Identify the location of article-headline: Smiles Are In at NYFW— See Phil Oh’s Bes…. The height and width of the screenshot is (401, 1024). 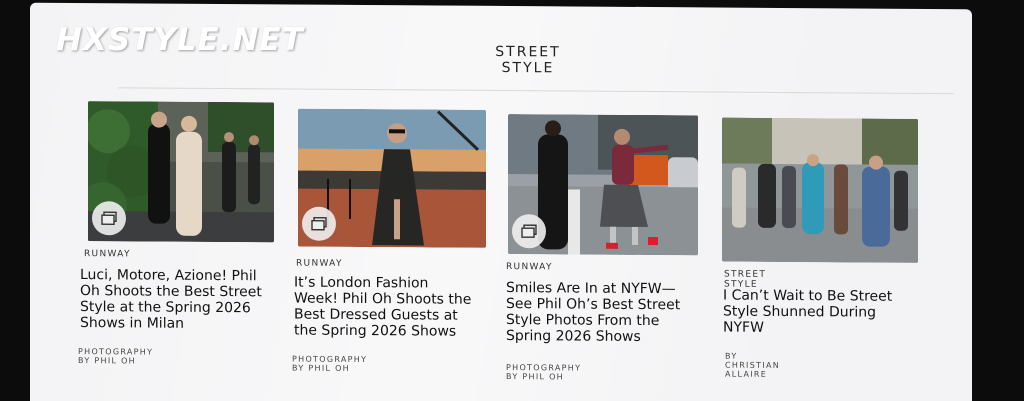
(606, 312).